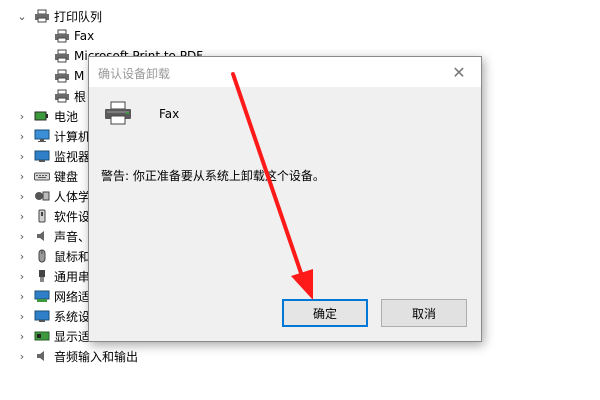  What do you see at coordinates (72, 156) in the screenshot?
I see `tree-item-label: 监视器` at bounding box center [72, 156].